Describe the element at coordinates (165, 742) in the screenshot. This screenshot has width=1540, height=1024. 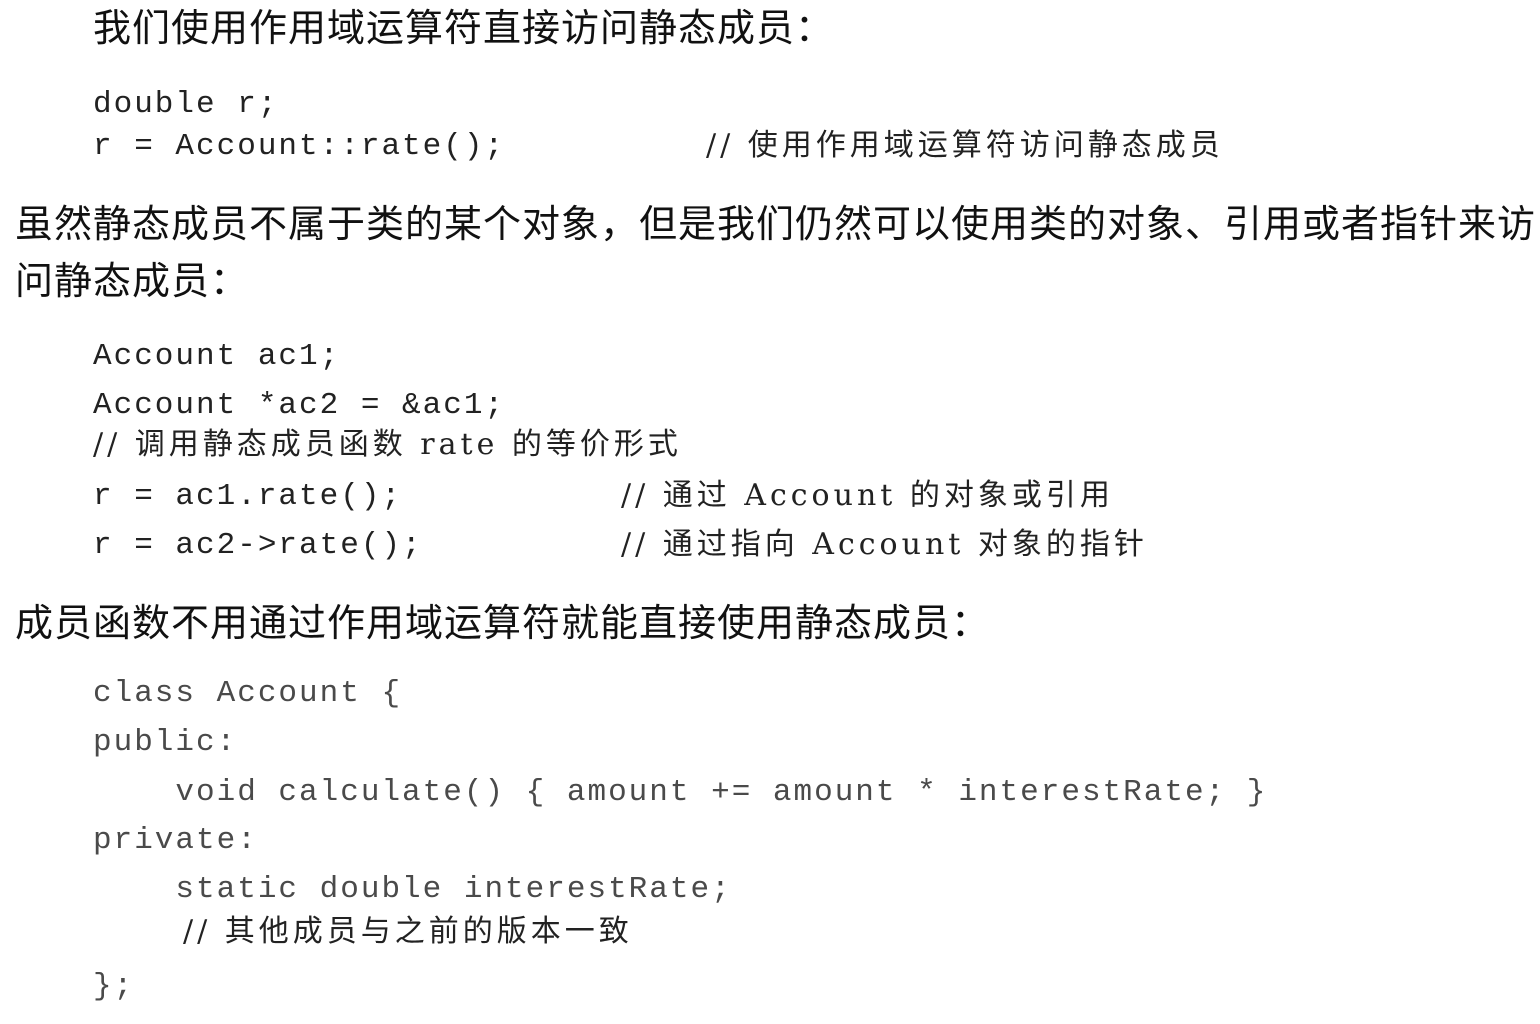
I see `code-line: public:` at that location.